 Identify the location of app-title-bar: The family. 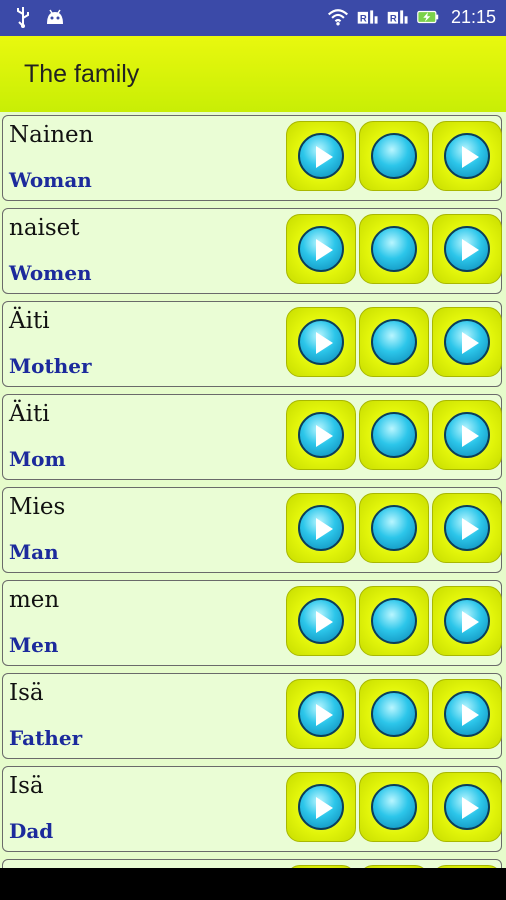
(253, 74).